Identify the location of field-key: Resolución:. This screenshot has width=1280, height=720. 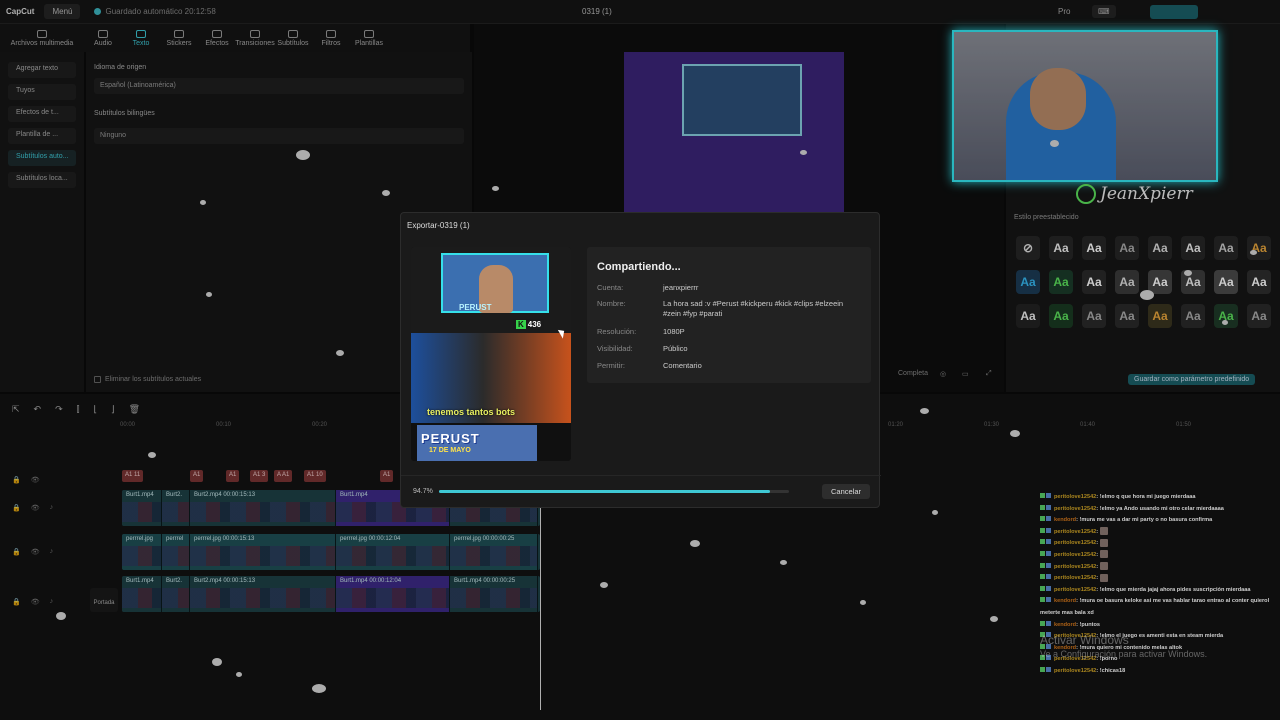
(617, 331).